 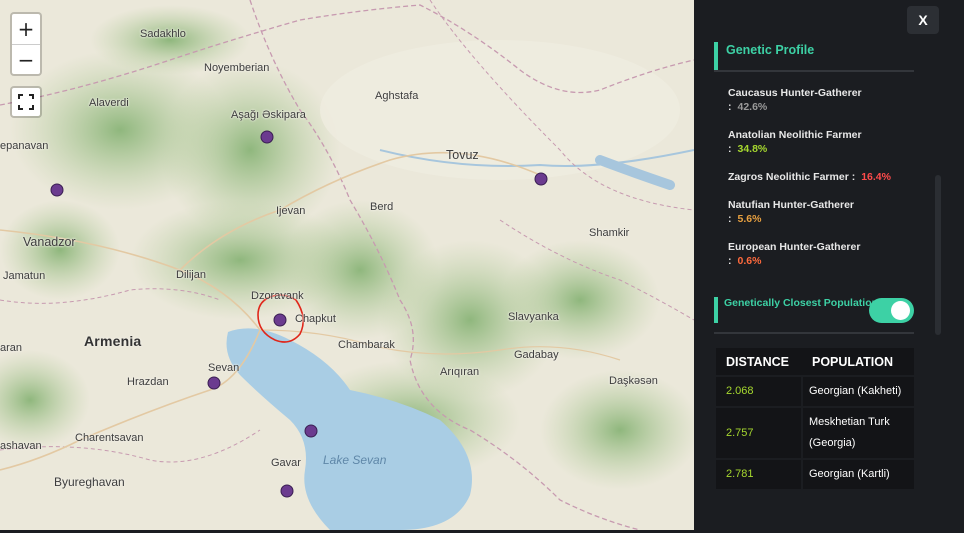 What do you see at coordinates (355, 460) in the screenshot?
I see `lake-label: Lake Sevan` at bounding box center [355, 460].